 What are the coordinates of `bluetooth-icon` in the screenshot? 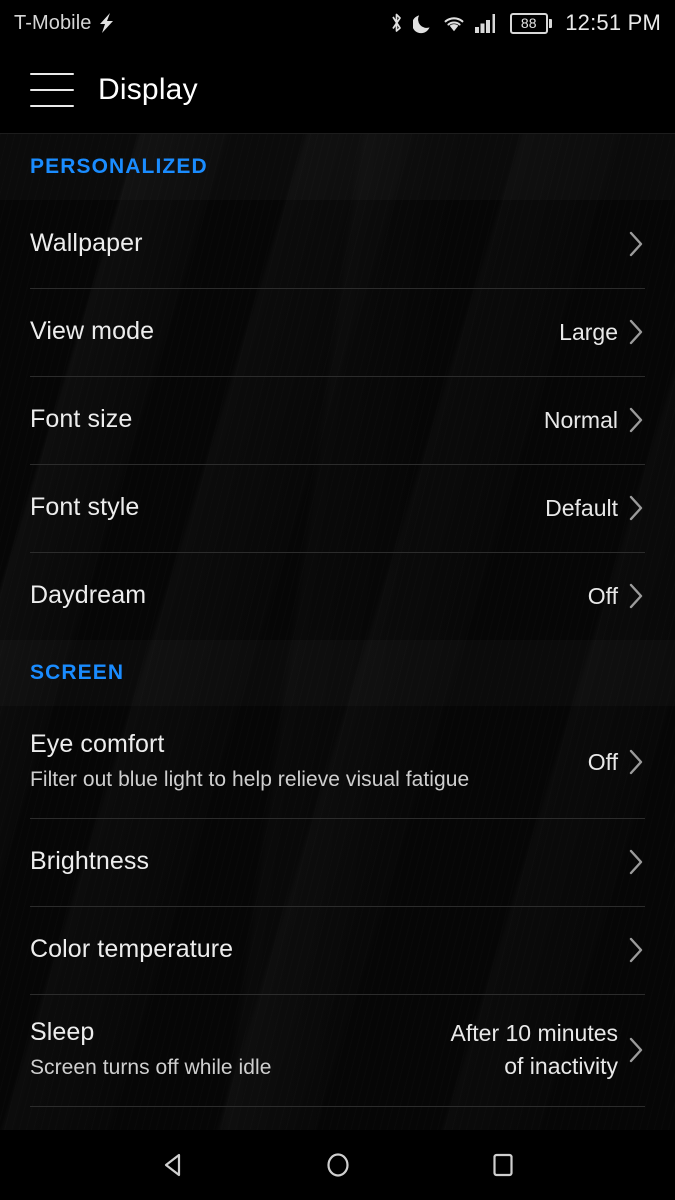 It's located at (396, 23).